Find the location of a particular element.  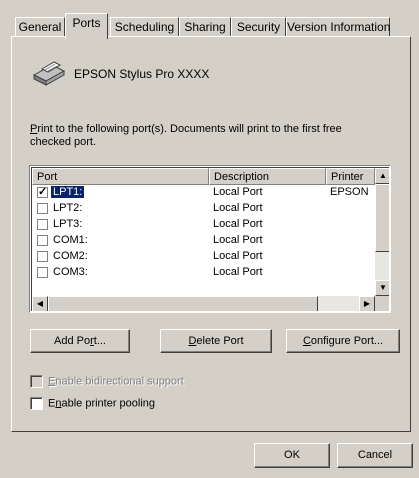

printer-pooling-option: Enable printer pooling is located at coordinates (92, 403).